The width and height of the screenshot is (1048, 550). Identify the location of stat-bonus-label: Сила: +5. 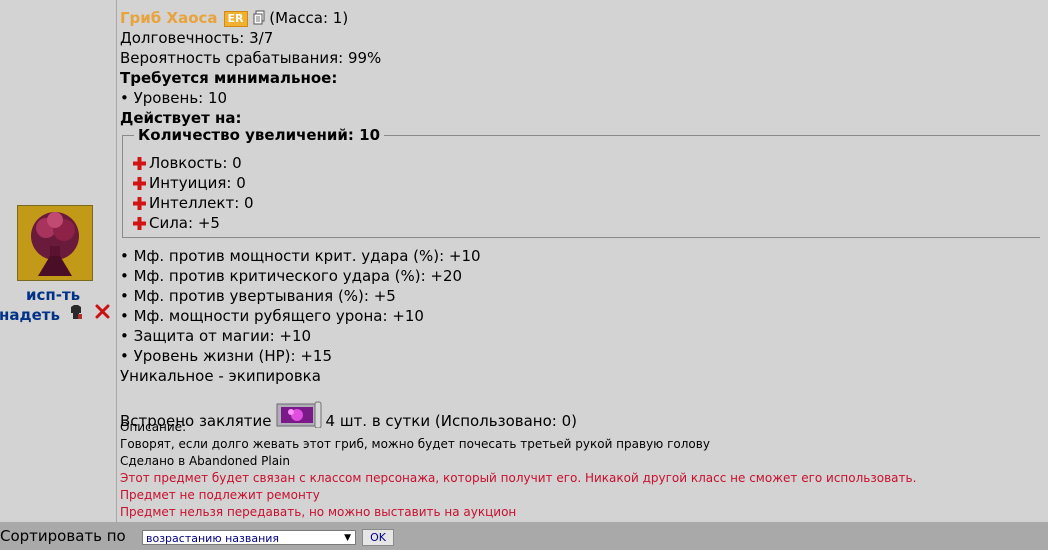
(184, 223).